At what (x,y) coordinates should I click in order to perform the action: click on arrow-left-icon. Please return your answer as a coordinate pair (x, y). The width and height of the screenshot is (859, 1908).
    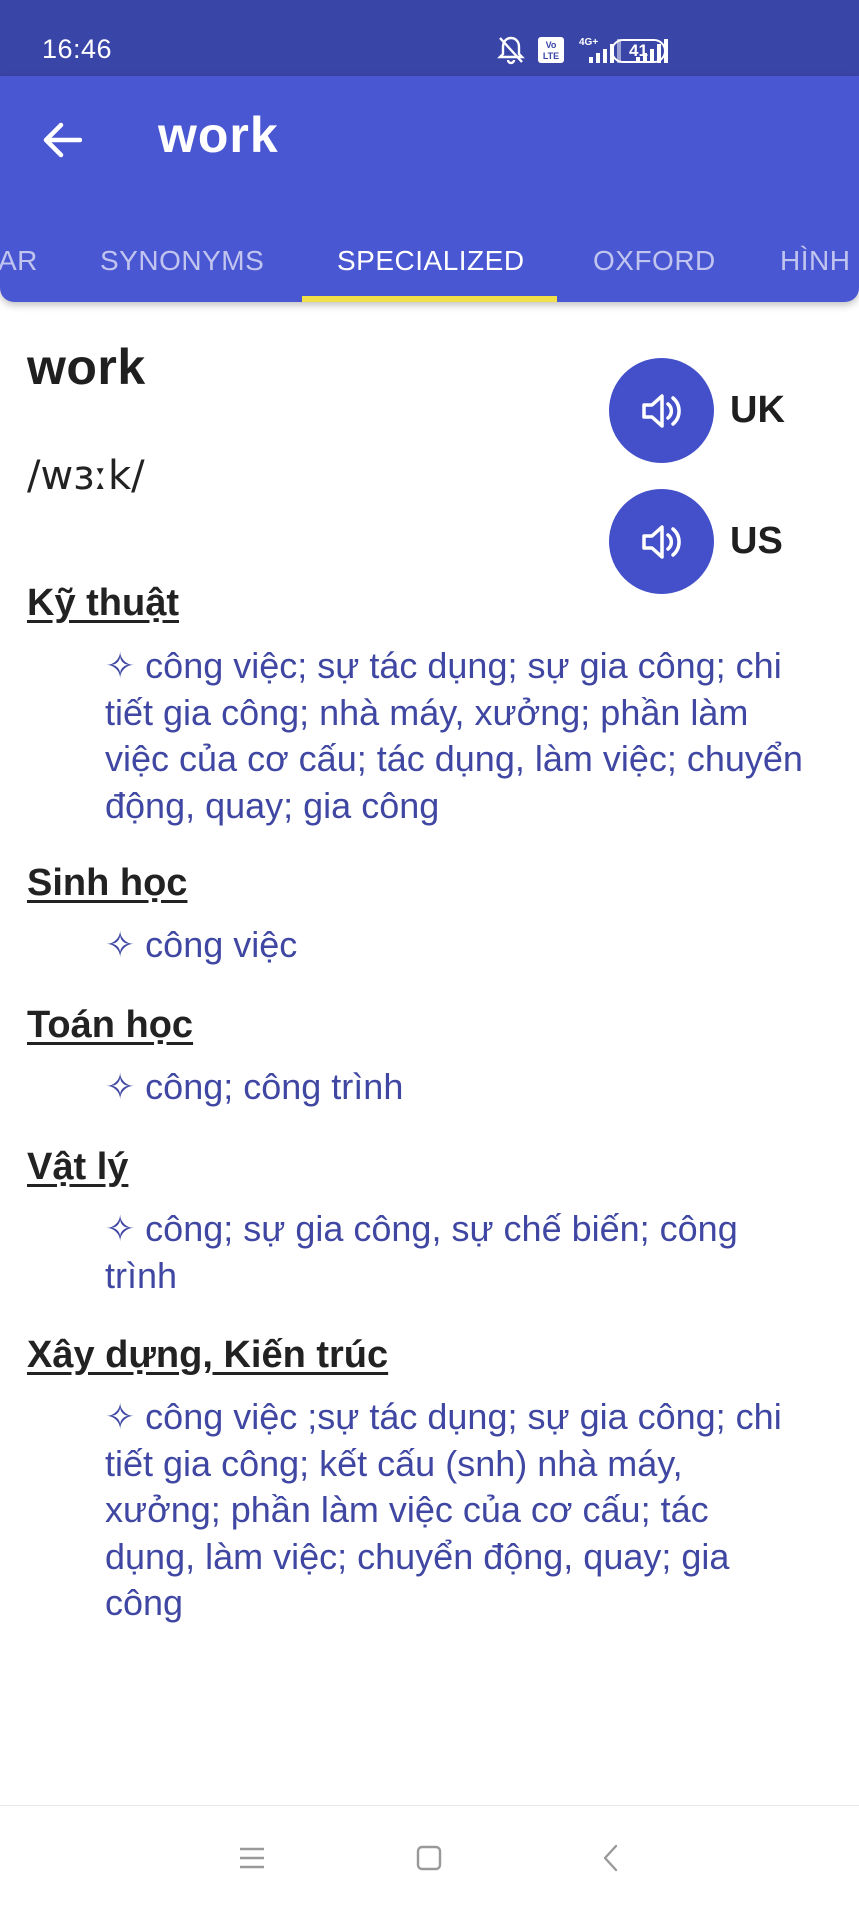
    Looking at the image, I should click on (62, 140).